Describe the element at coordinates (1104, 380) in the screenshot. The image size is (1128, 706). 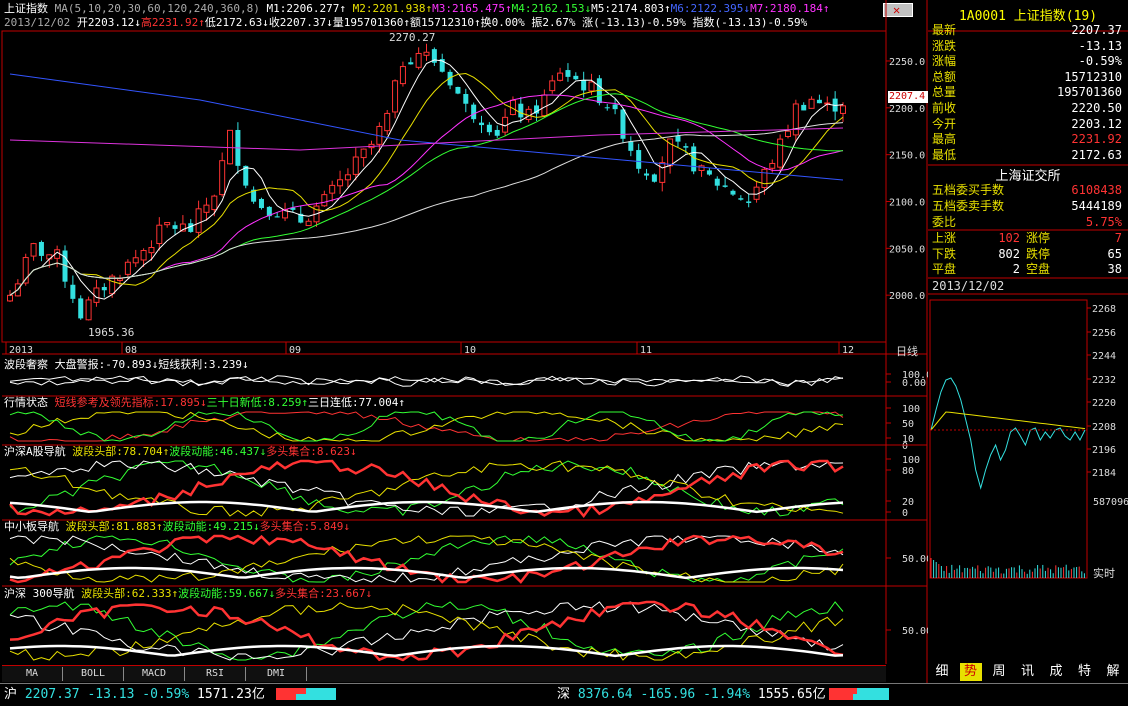
I see `mini-y-tick-3: 2232` at that location.